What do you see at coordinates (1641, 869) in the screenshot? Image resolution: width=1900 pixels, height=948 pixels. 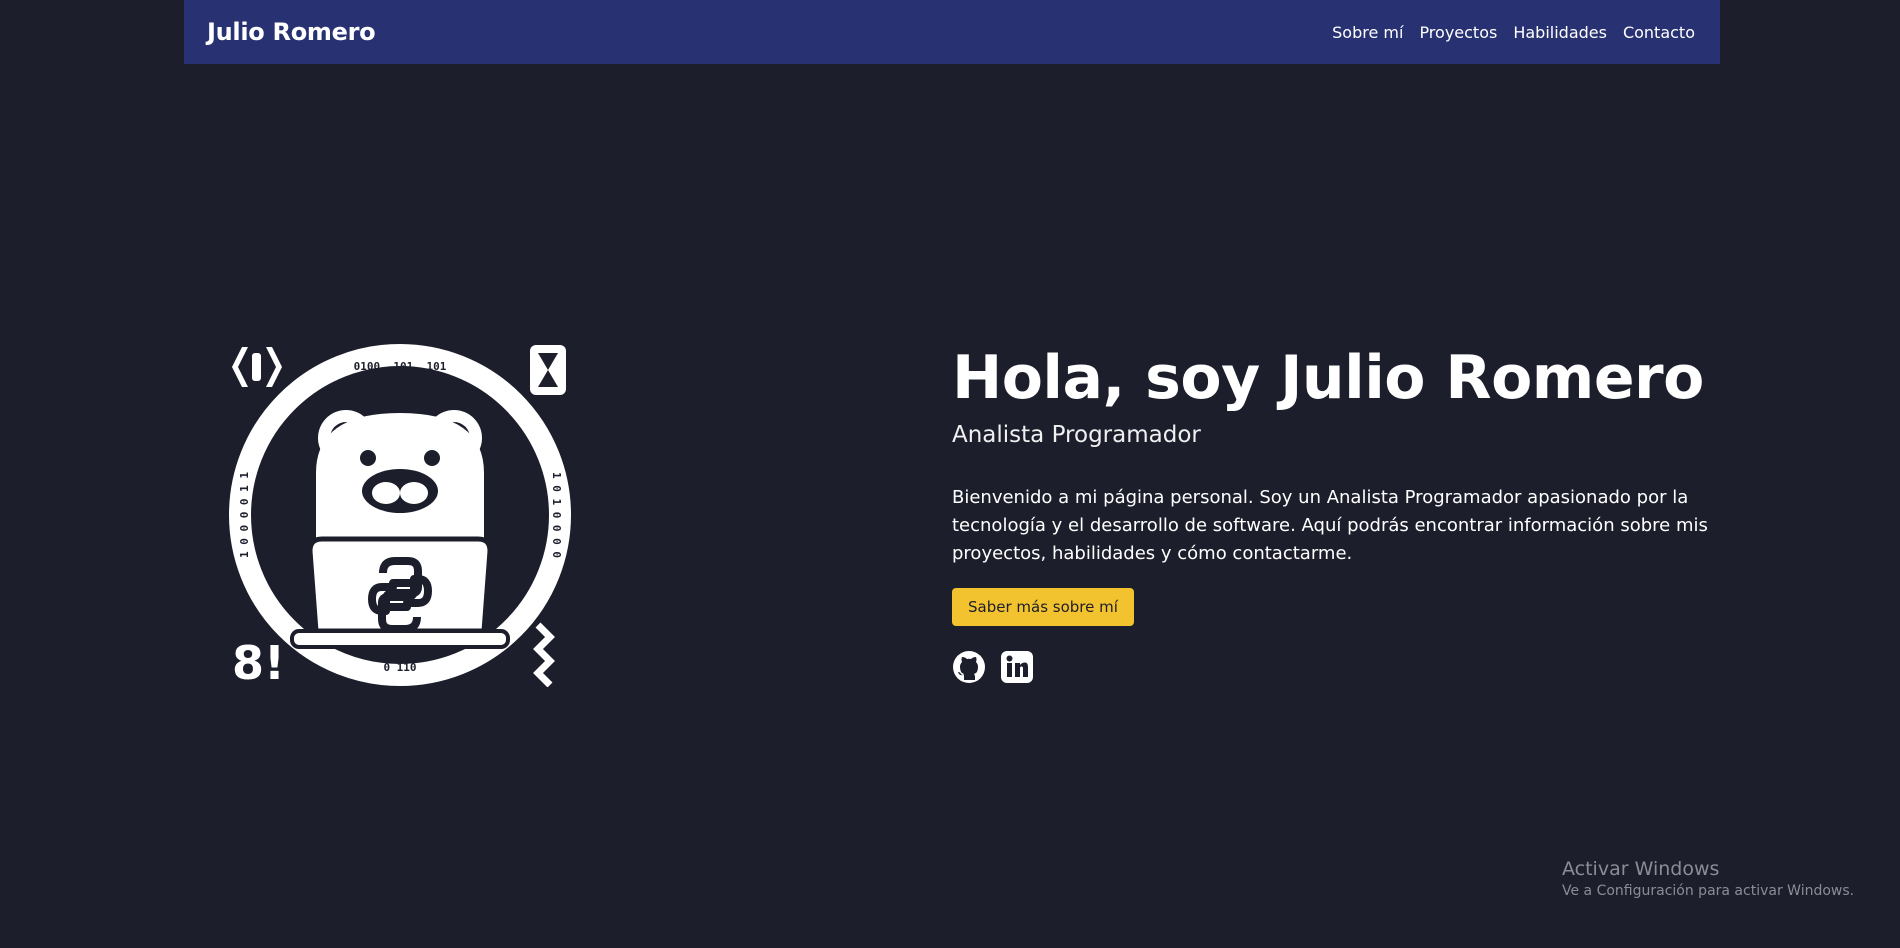 I see `watermark-title: Activar Windows` at bounding box center [1641, 869].